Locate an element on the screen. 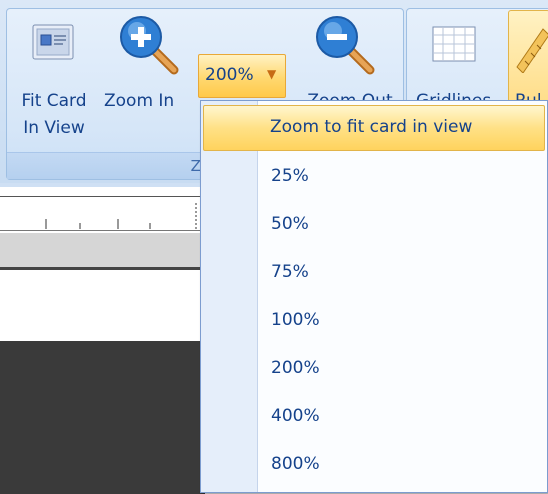 This screenshot has height=494, width=548. fit-card-label-line1: Fit Card is located at coordinates (54, 101).